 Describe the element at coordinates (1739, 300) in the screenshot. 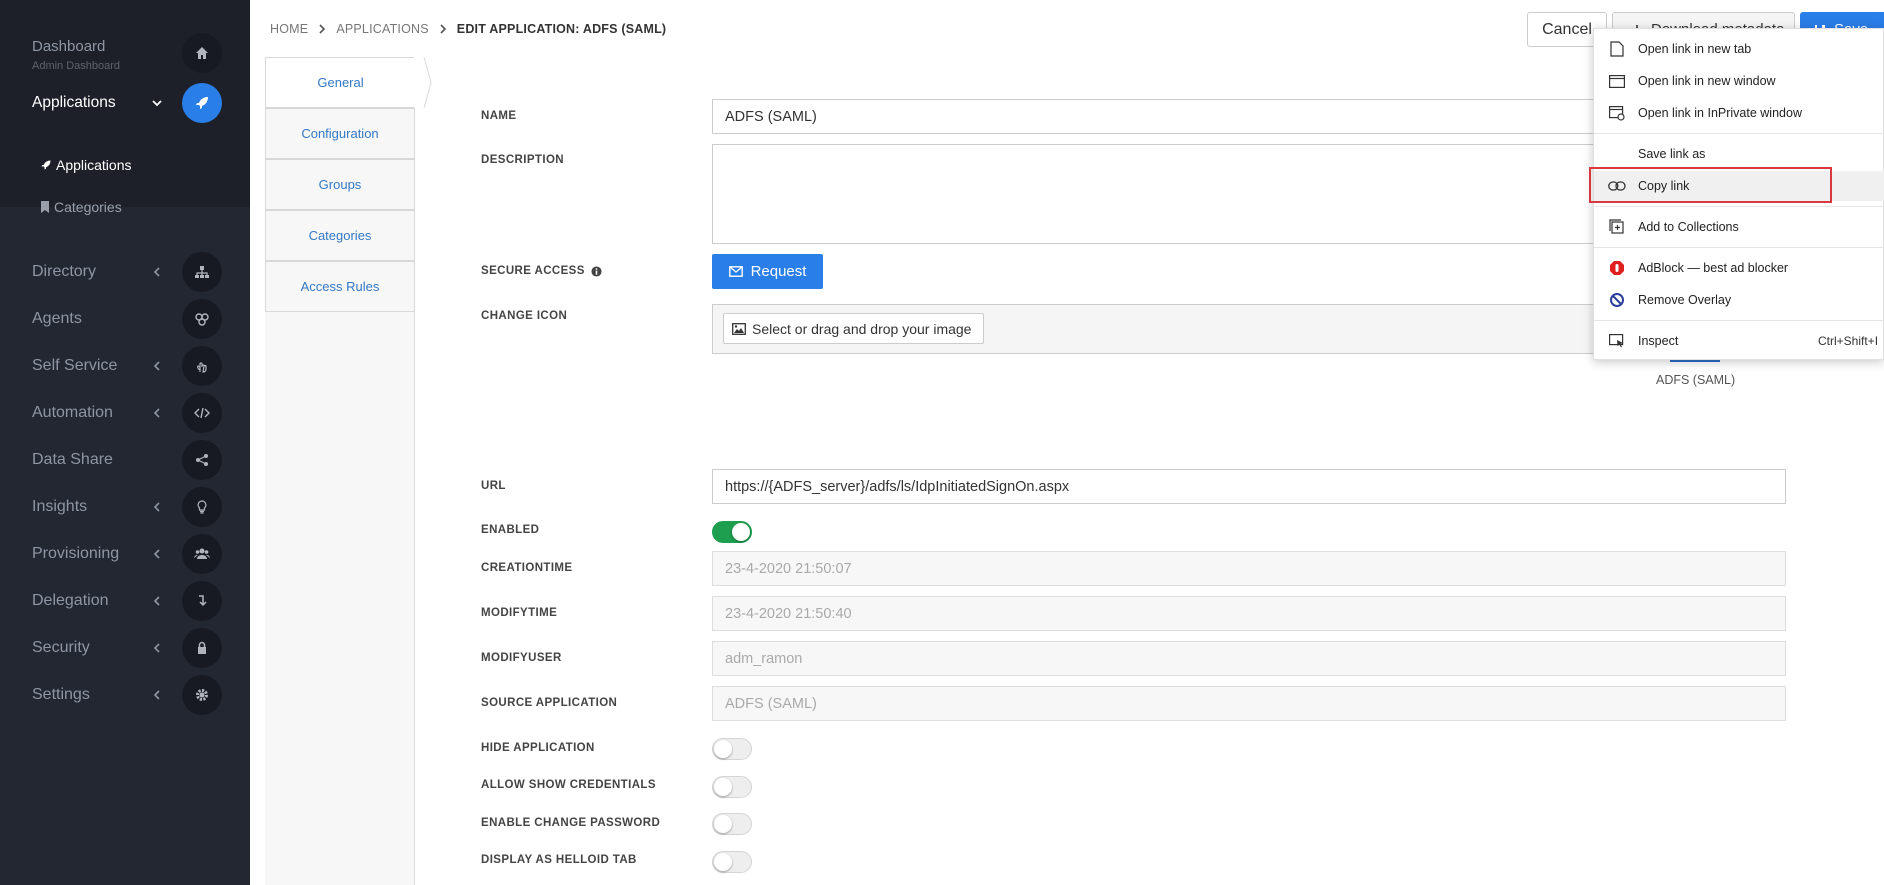

I see `menu-remove-overlay: Remove Overlay` at that location.